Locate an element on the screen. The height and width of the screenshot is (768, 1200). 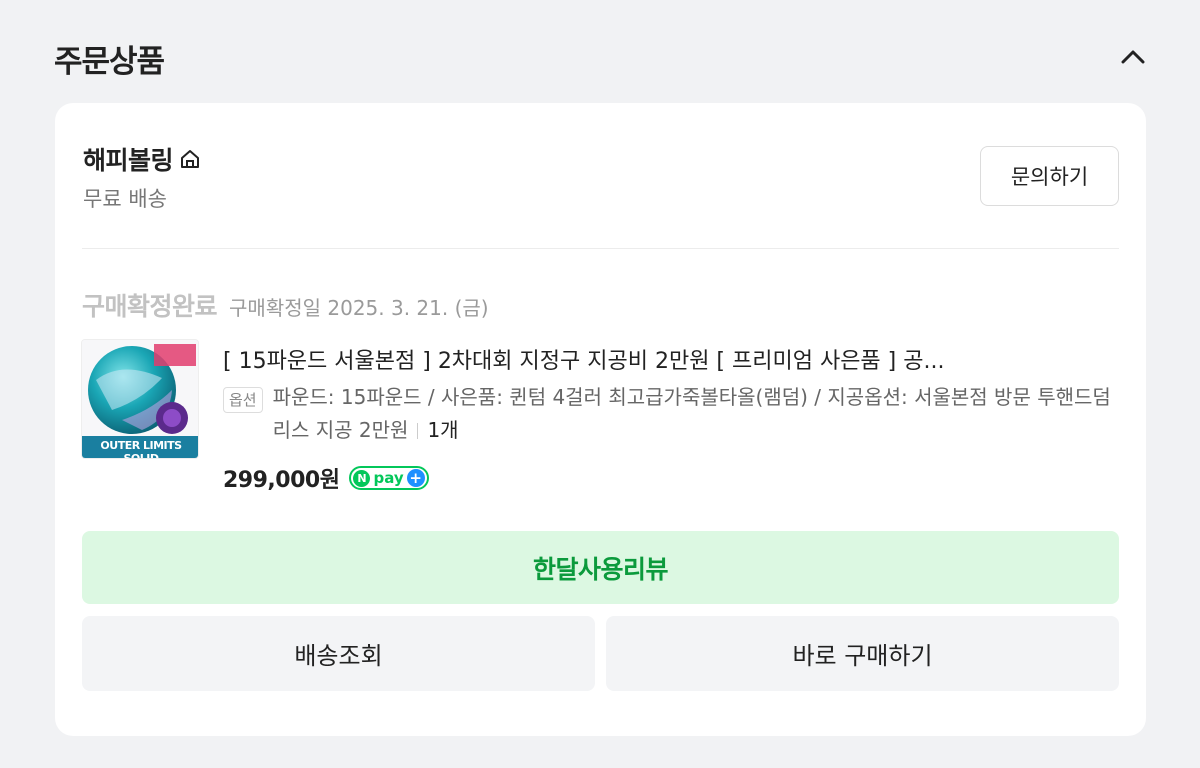
store-name-row: 해피볼링 is located at coordinates (142, 159).